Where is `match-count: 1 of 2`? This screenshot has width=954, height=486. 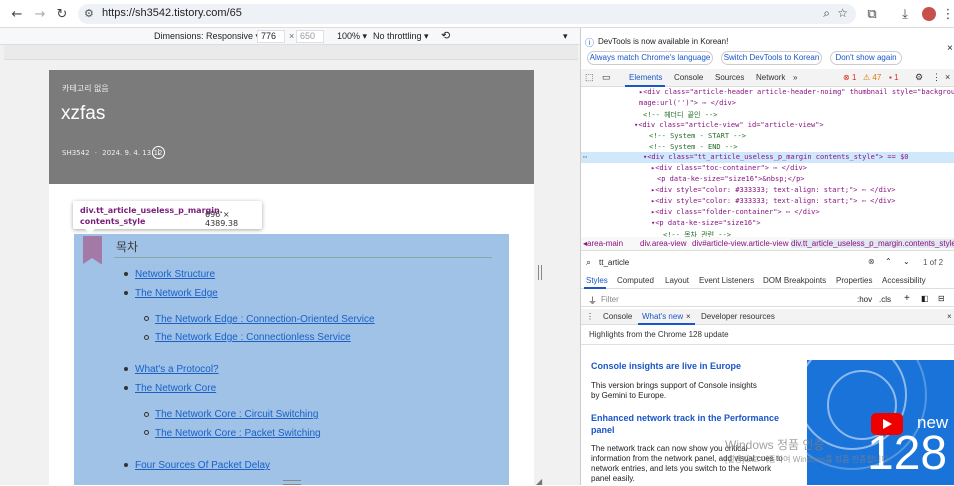 match-count: 1 of 2 is located at coordinates (933, 262).